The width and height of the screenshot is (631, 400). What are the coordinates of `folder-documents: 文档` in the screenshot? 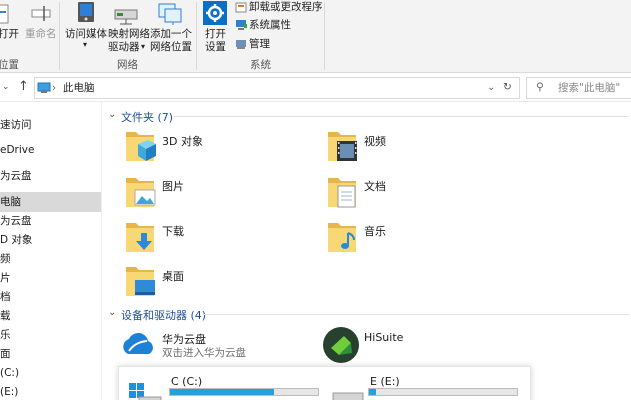 It's located at (375, 186).